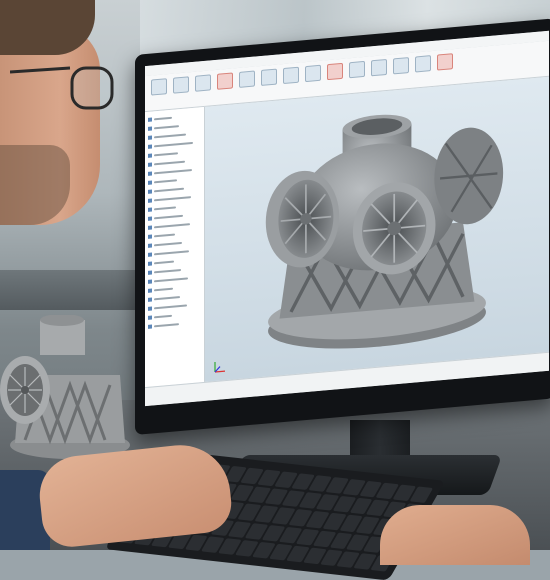 Image resolution: width=550 pixels, height=580 pixels. Describe the element at coordinates (219, 367) in the screenshot. I see `coordinate-axes-icon` at that location.